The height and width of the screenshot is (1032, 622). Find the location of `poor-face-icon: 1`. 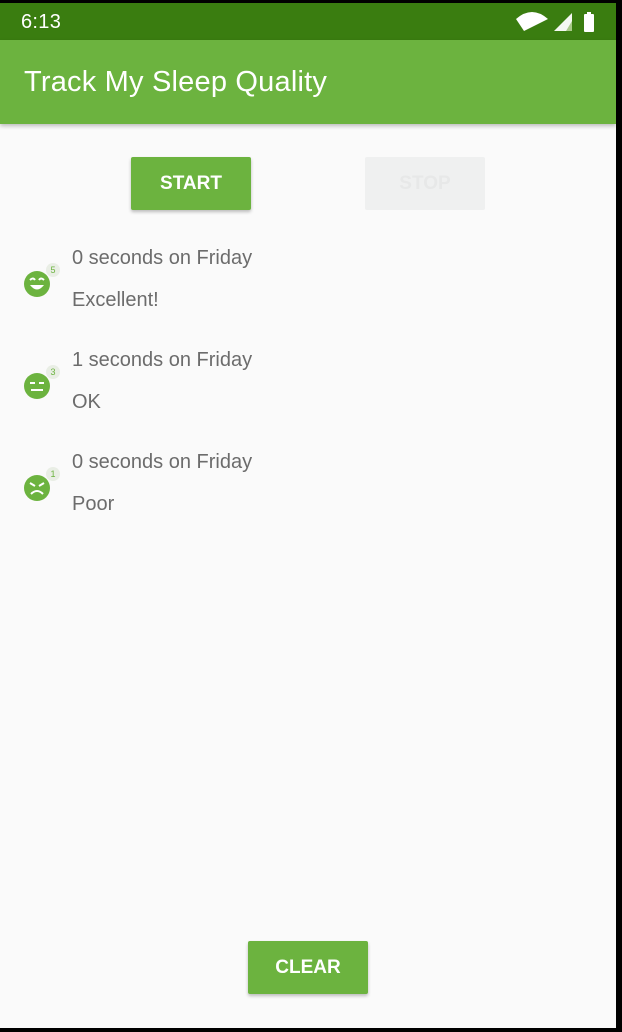

poor-face-icon: 1 is located at coordinates (42, 484).